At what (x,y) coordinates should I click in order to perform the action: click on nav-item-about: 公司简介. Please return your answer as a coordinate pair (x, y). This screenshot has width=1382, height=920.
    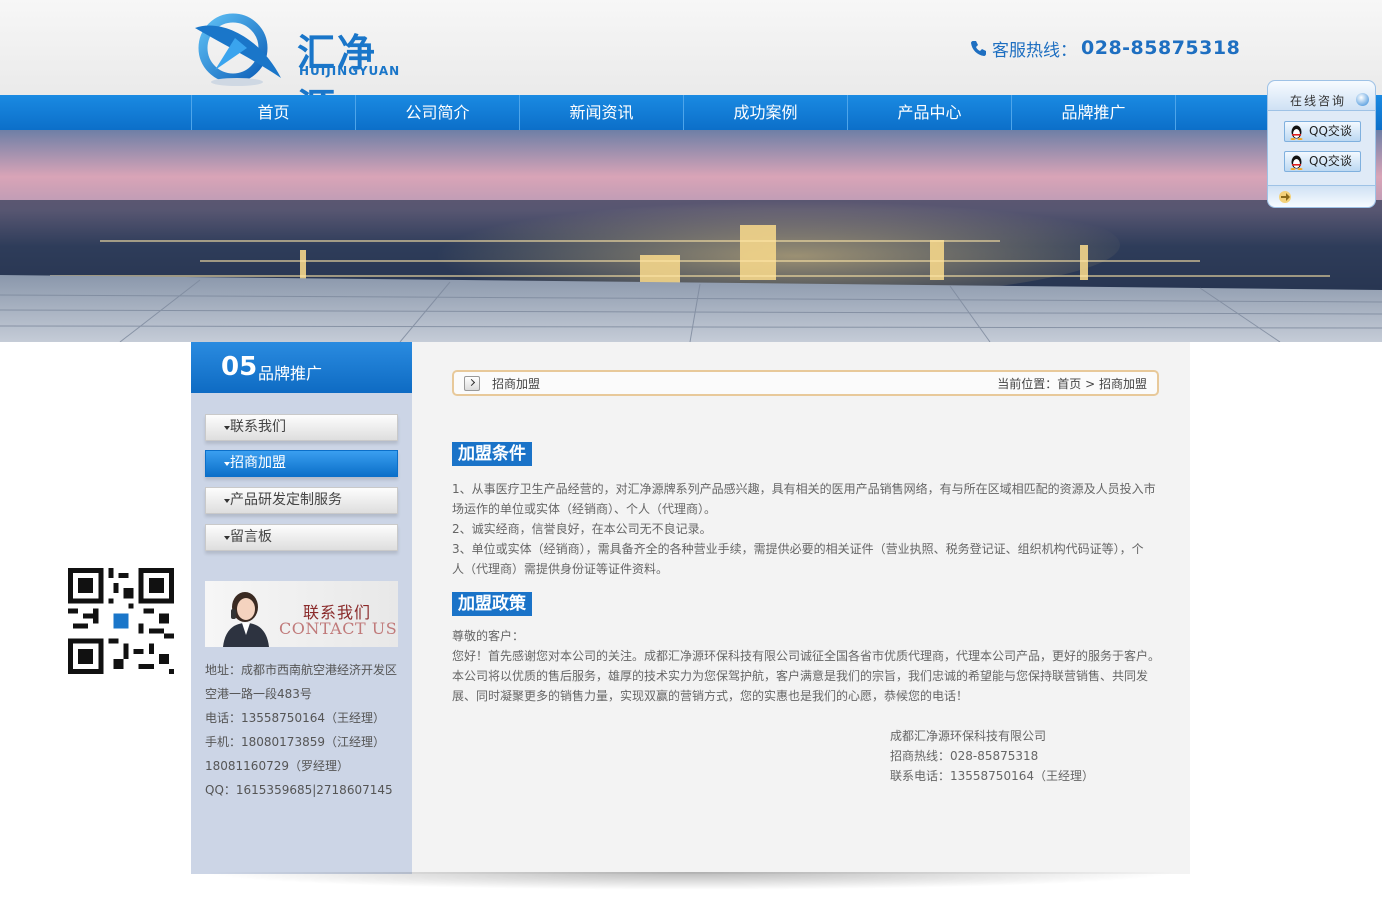
    Looking at the image, I should click on (438, 112).